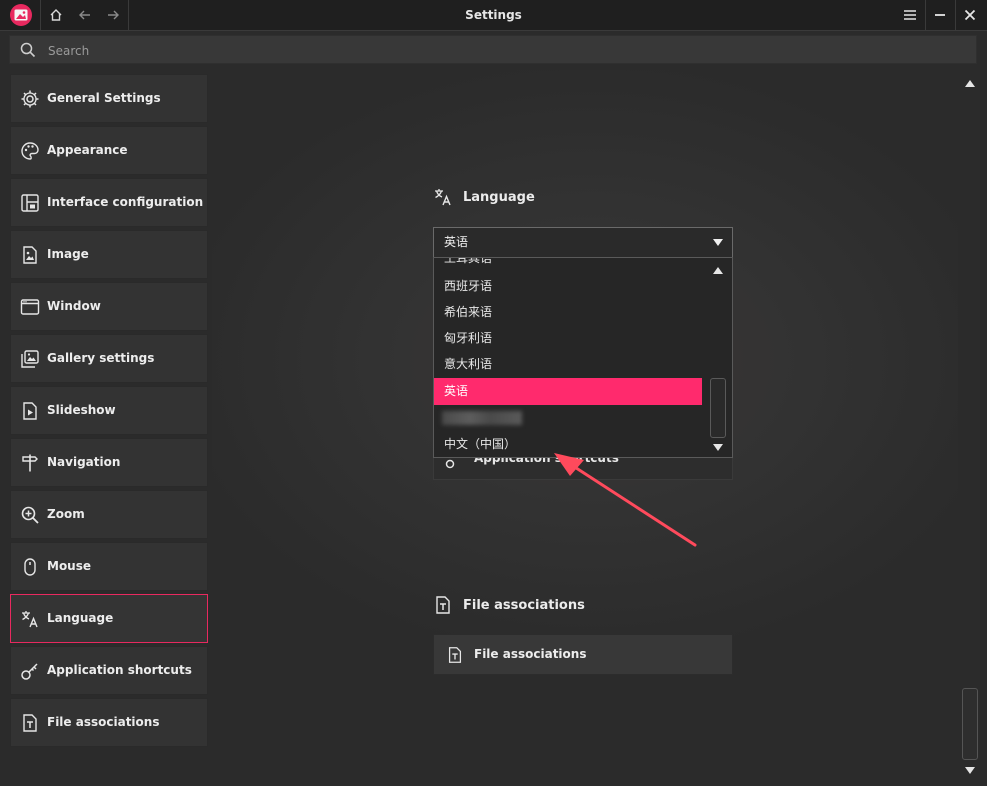  Describe the element at coordinates (482, 418) in the screenshot. I see `blurred-text` at that location.